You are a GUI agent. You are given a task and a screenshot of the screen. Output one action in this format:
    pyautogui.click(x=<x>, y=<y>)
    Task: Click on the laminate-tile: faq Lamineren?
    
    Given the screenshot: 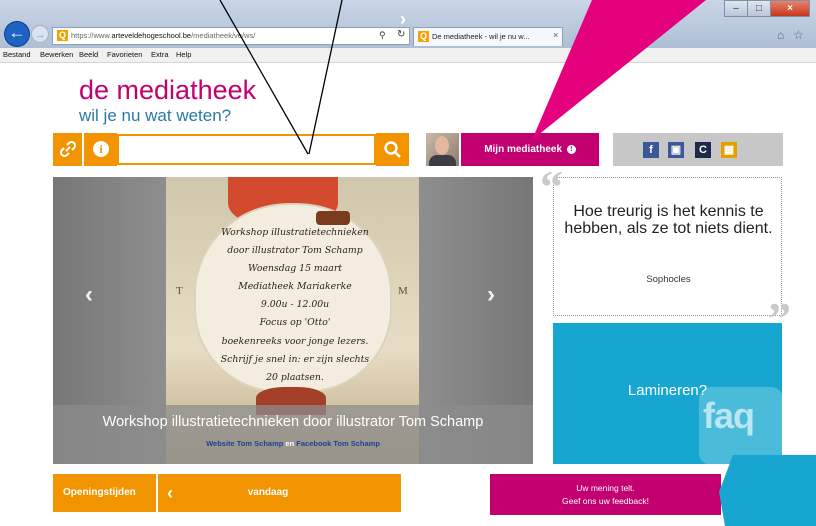 What is the action you would take?
    pyautogui.click(x=667, y=393)
    